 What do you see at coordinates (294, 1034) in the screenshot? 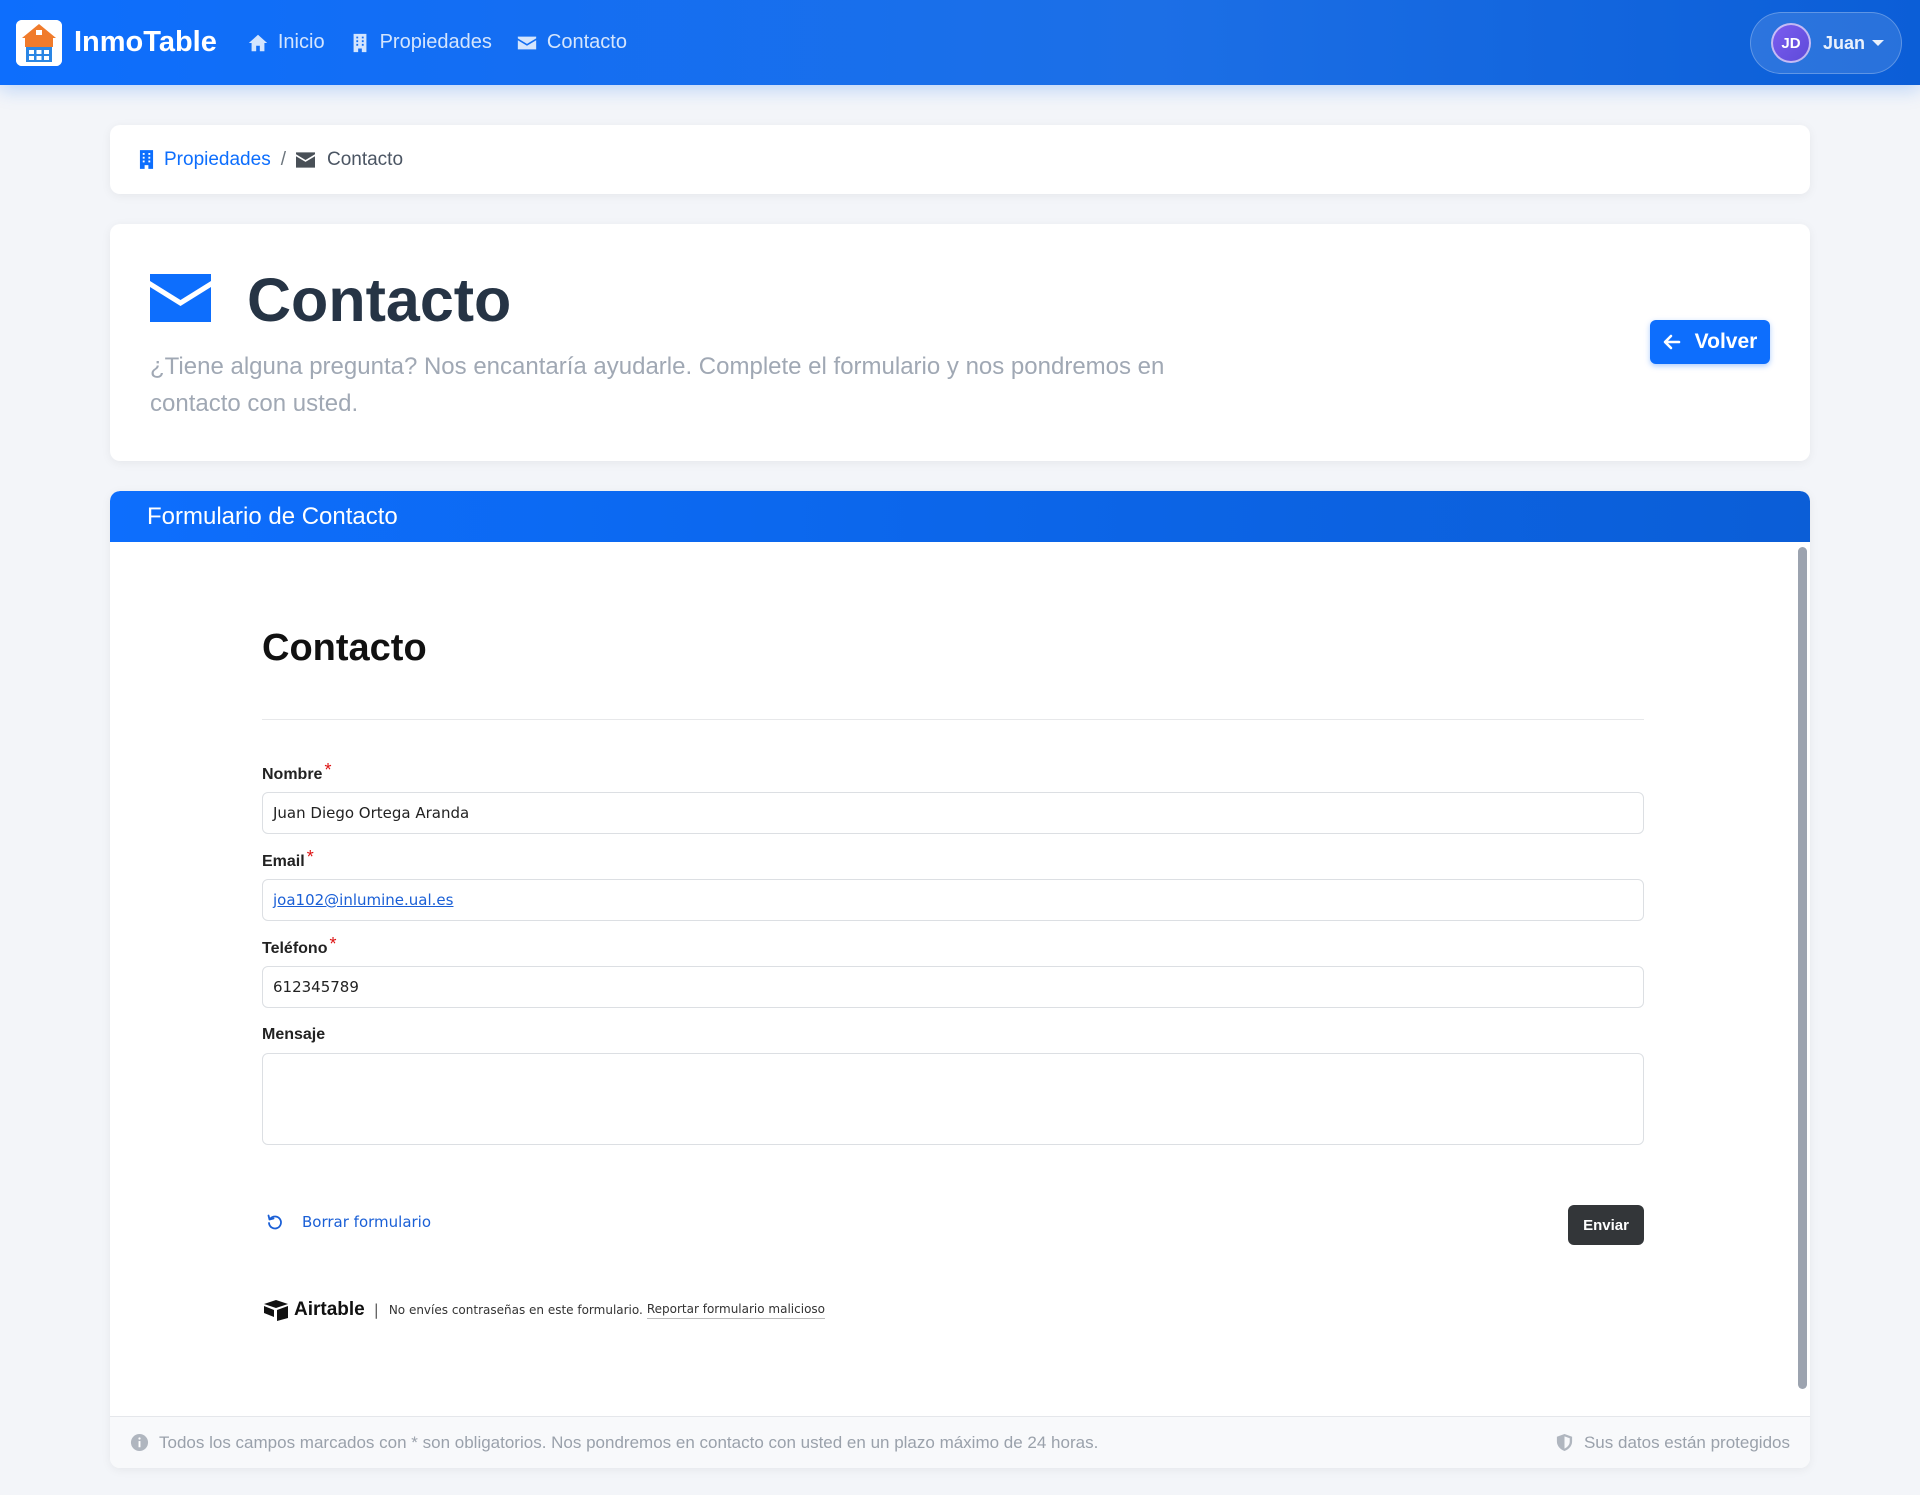
I see `mensaje-label: Mensaje` at bounding box center [294, 1034].